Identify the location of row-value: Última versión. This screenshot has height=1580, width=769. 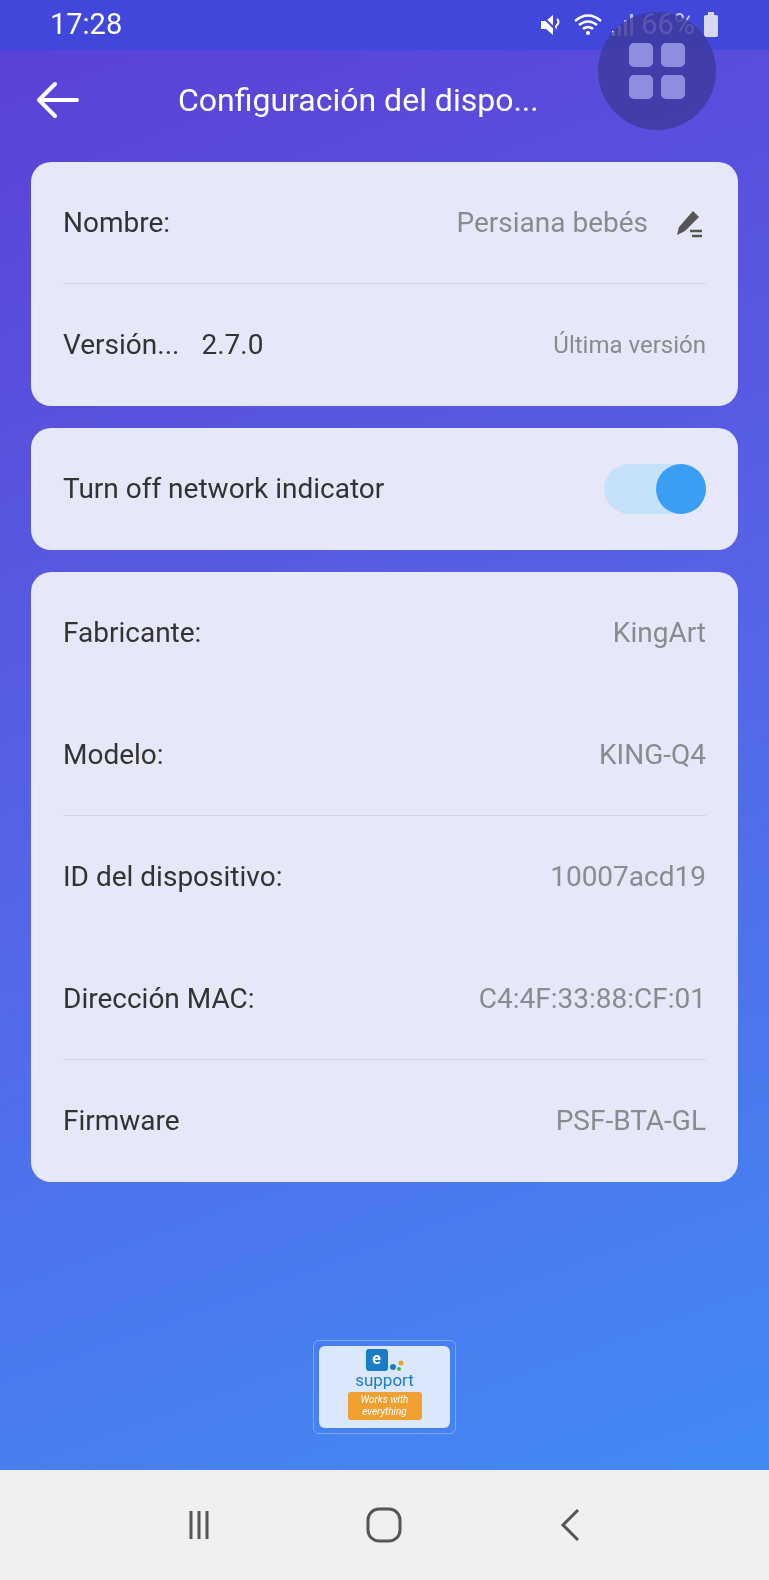
(629, 345).